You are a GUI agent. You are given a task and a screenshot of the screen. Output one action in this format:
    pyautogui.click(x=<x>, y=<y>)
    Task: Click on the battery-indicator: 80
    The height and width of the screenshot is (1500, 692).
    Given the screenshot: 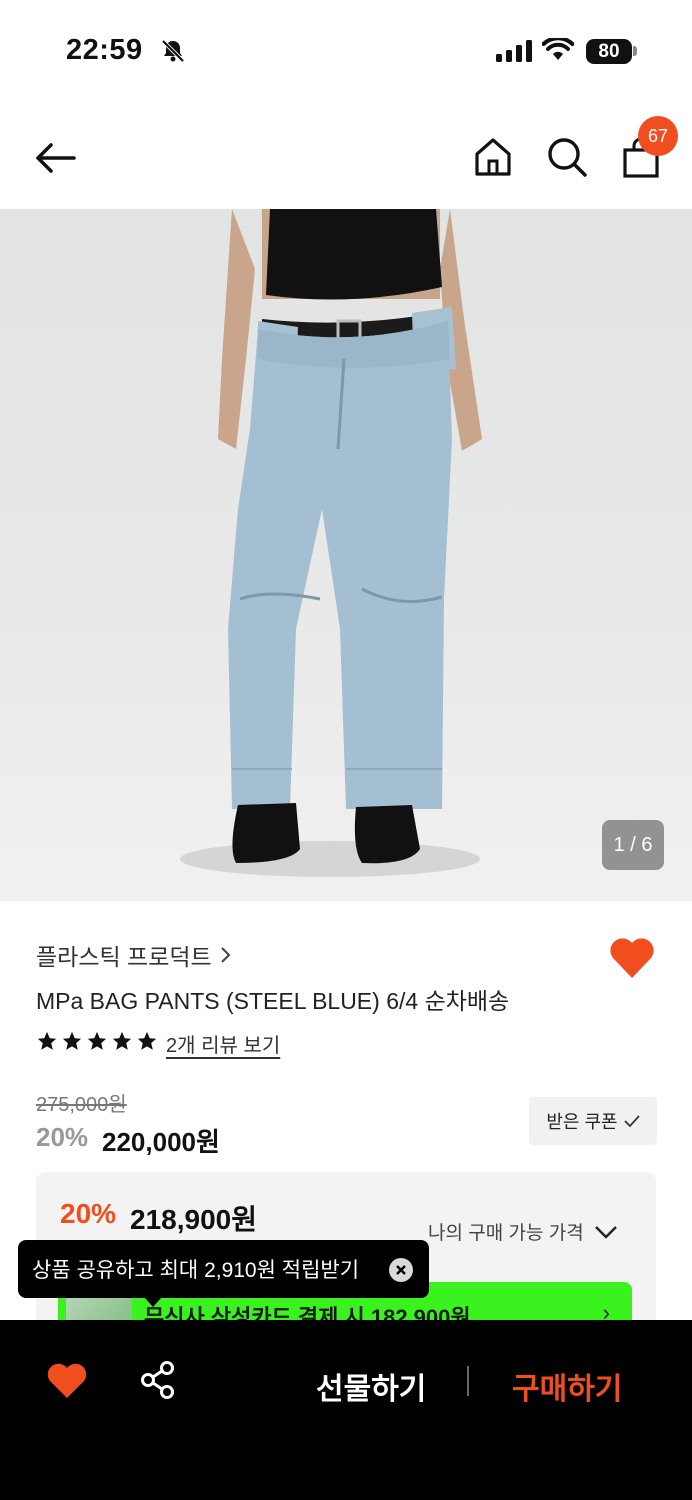 What is the action you would take?
    pyautogui.click(x=609, y=51)
    